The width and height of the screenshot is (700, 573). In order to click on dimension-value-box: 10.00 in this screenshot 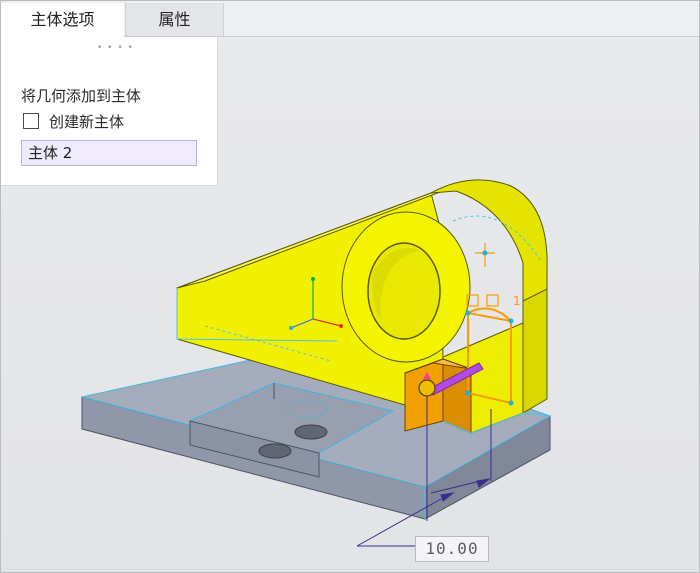, I will do `click(452, 549)`.